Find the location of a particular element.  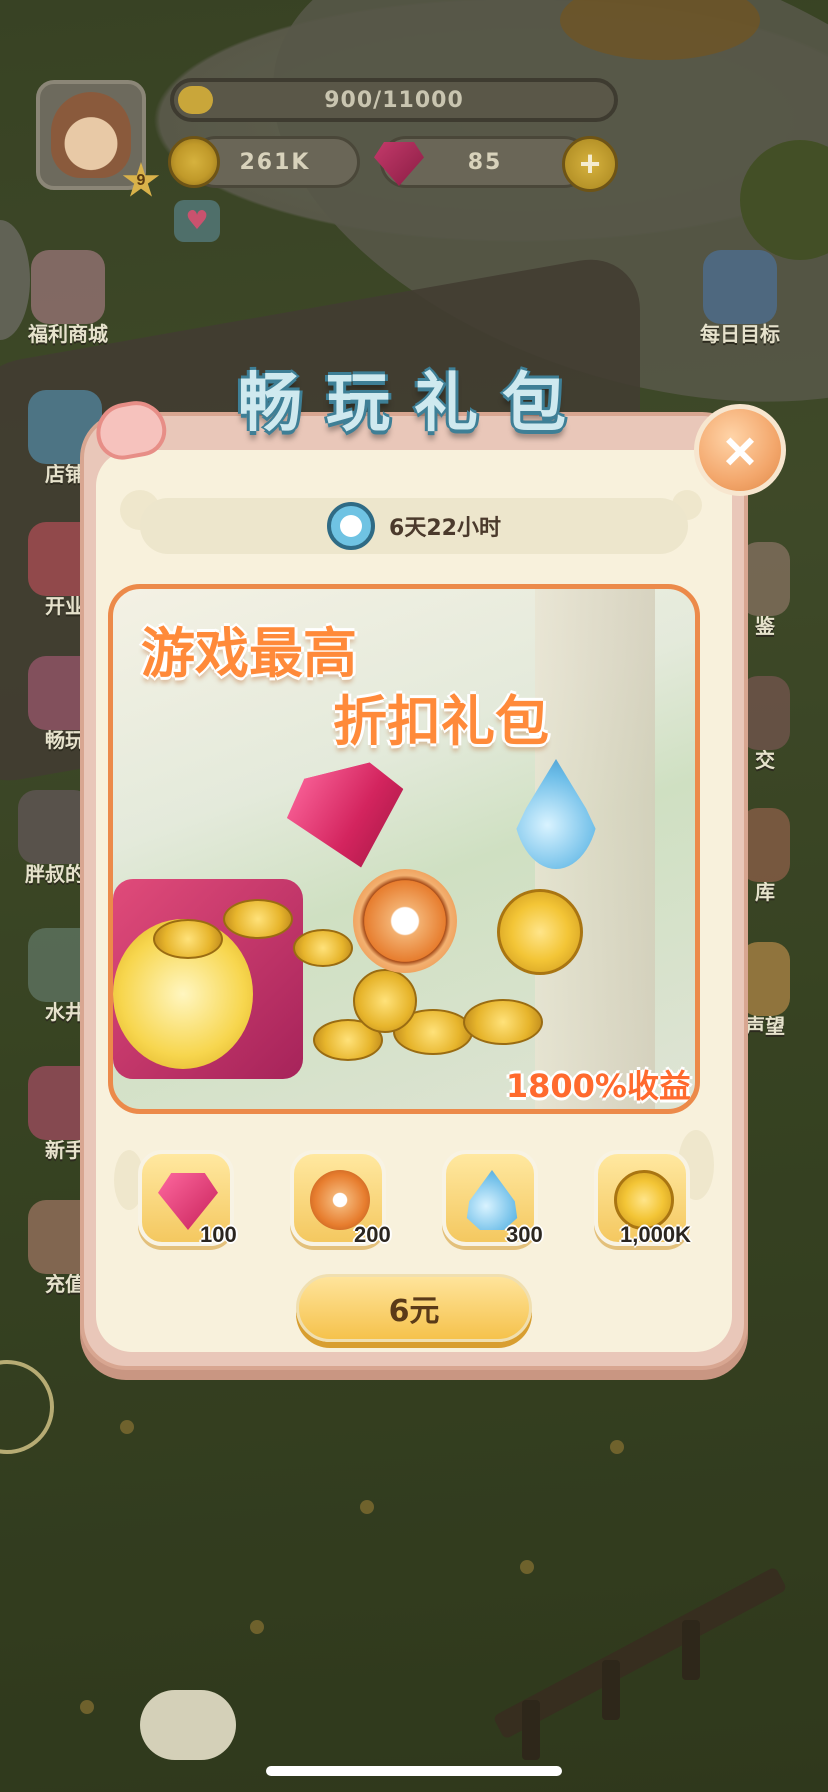

close-button: × is located at coordinates (740, 450).